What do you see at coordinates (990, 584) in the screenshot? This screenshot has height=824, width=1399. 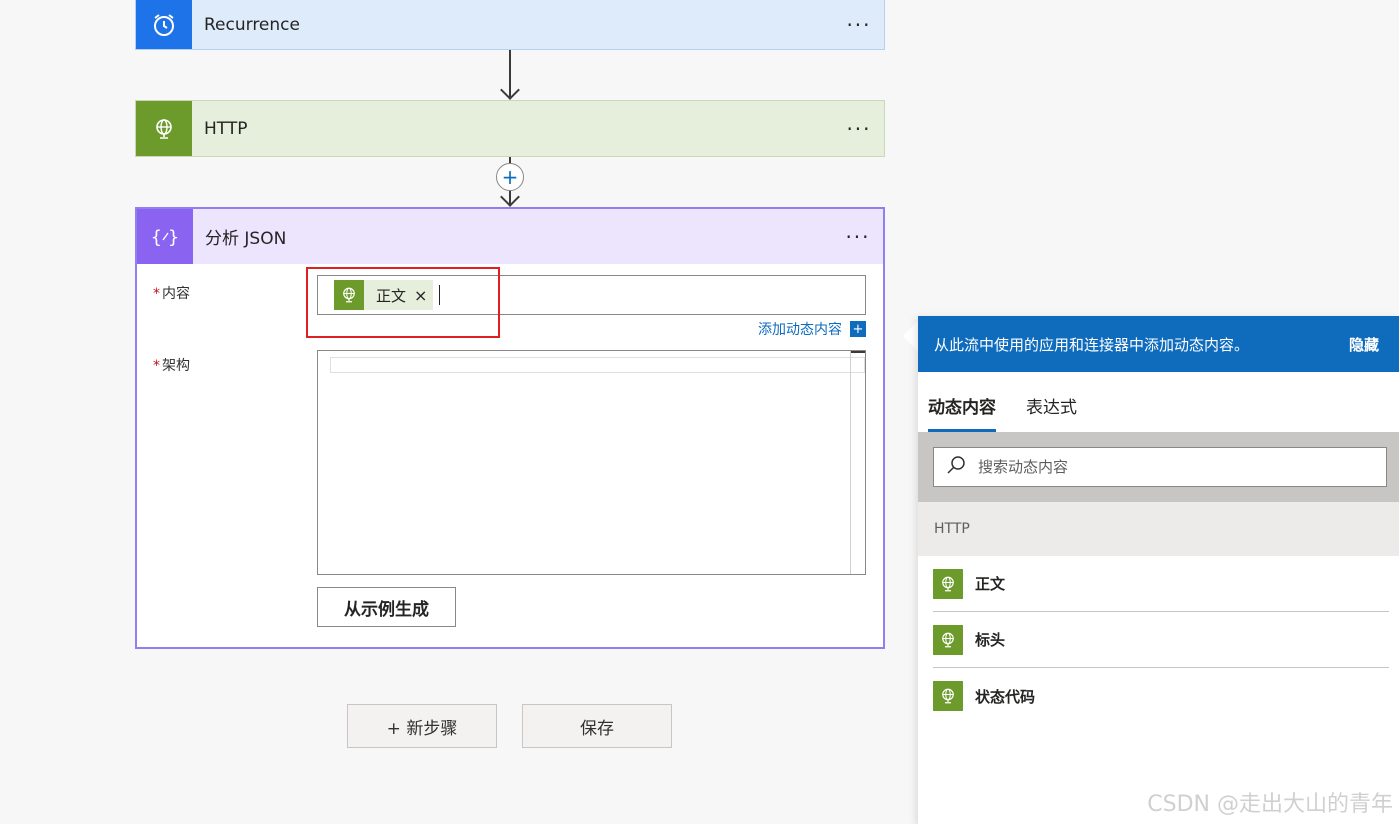 I see `dynamic-item-label: 正文` at bounding box center [990, 584].